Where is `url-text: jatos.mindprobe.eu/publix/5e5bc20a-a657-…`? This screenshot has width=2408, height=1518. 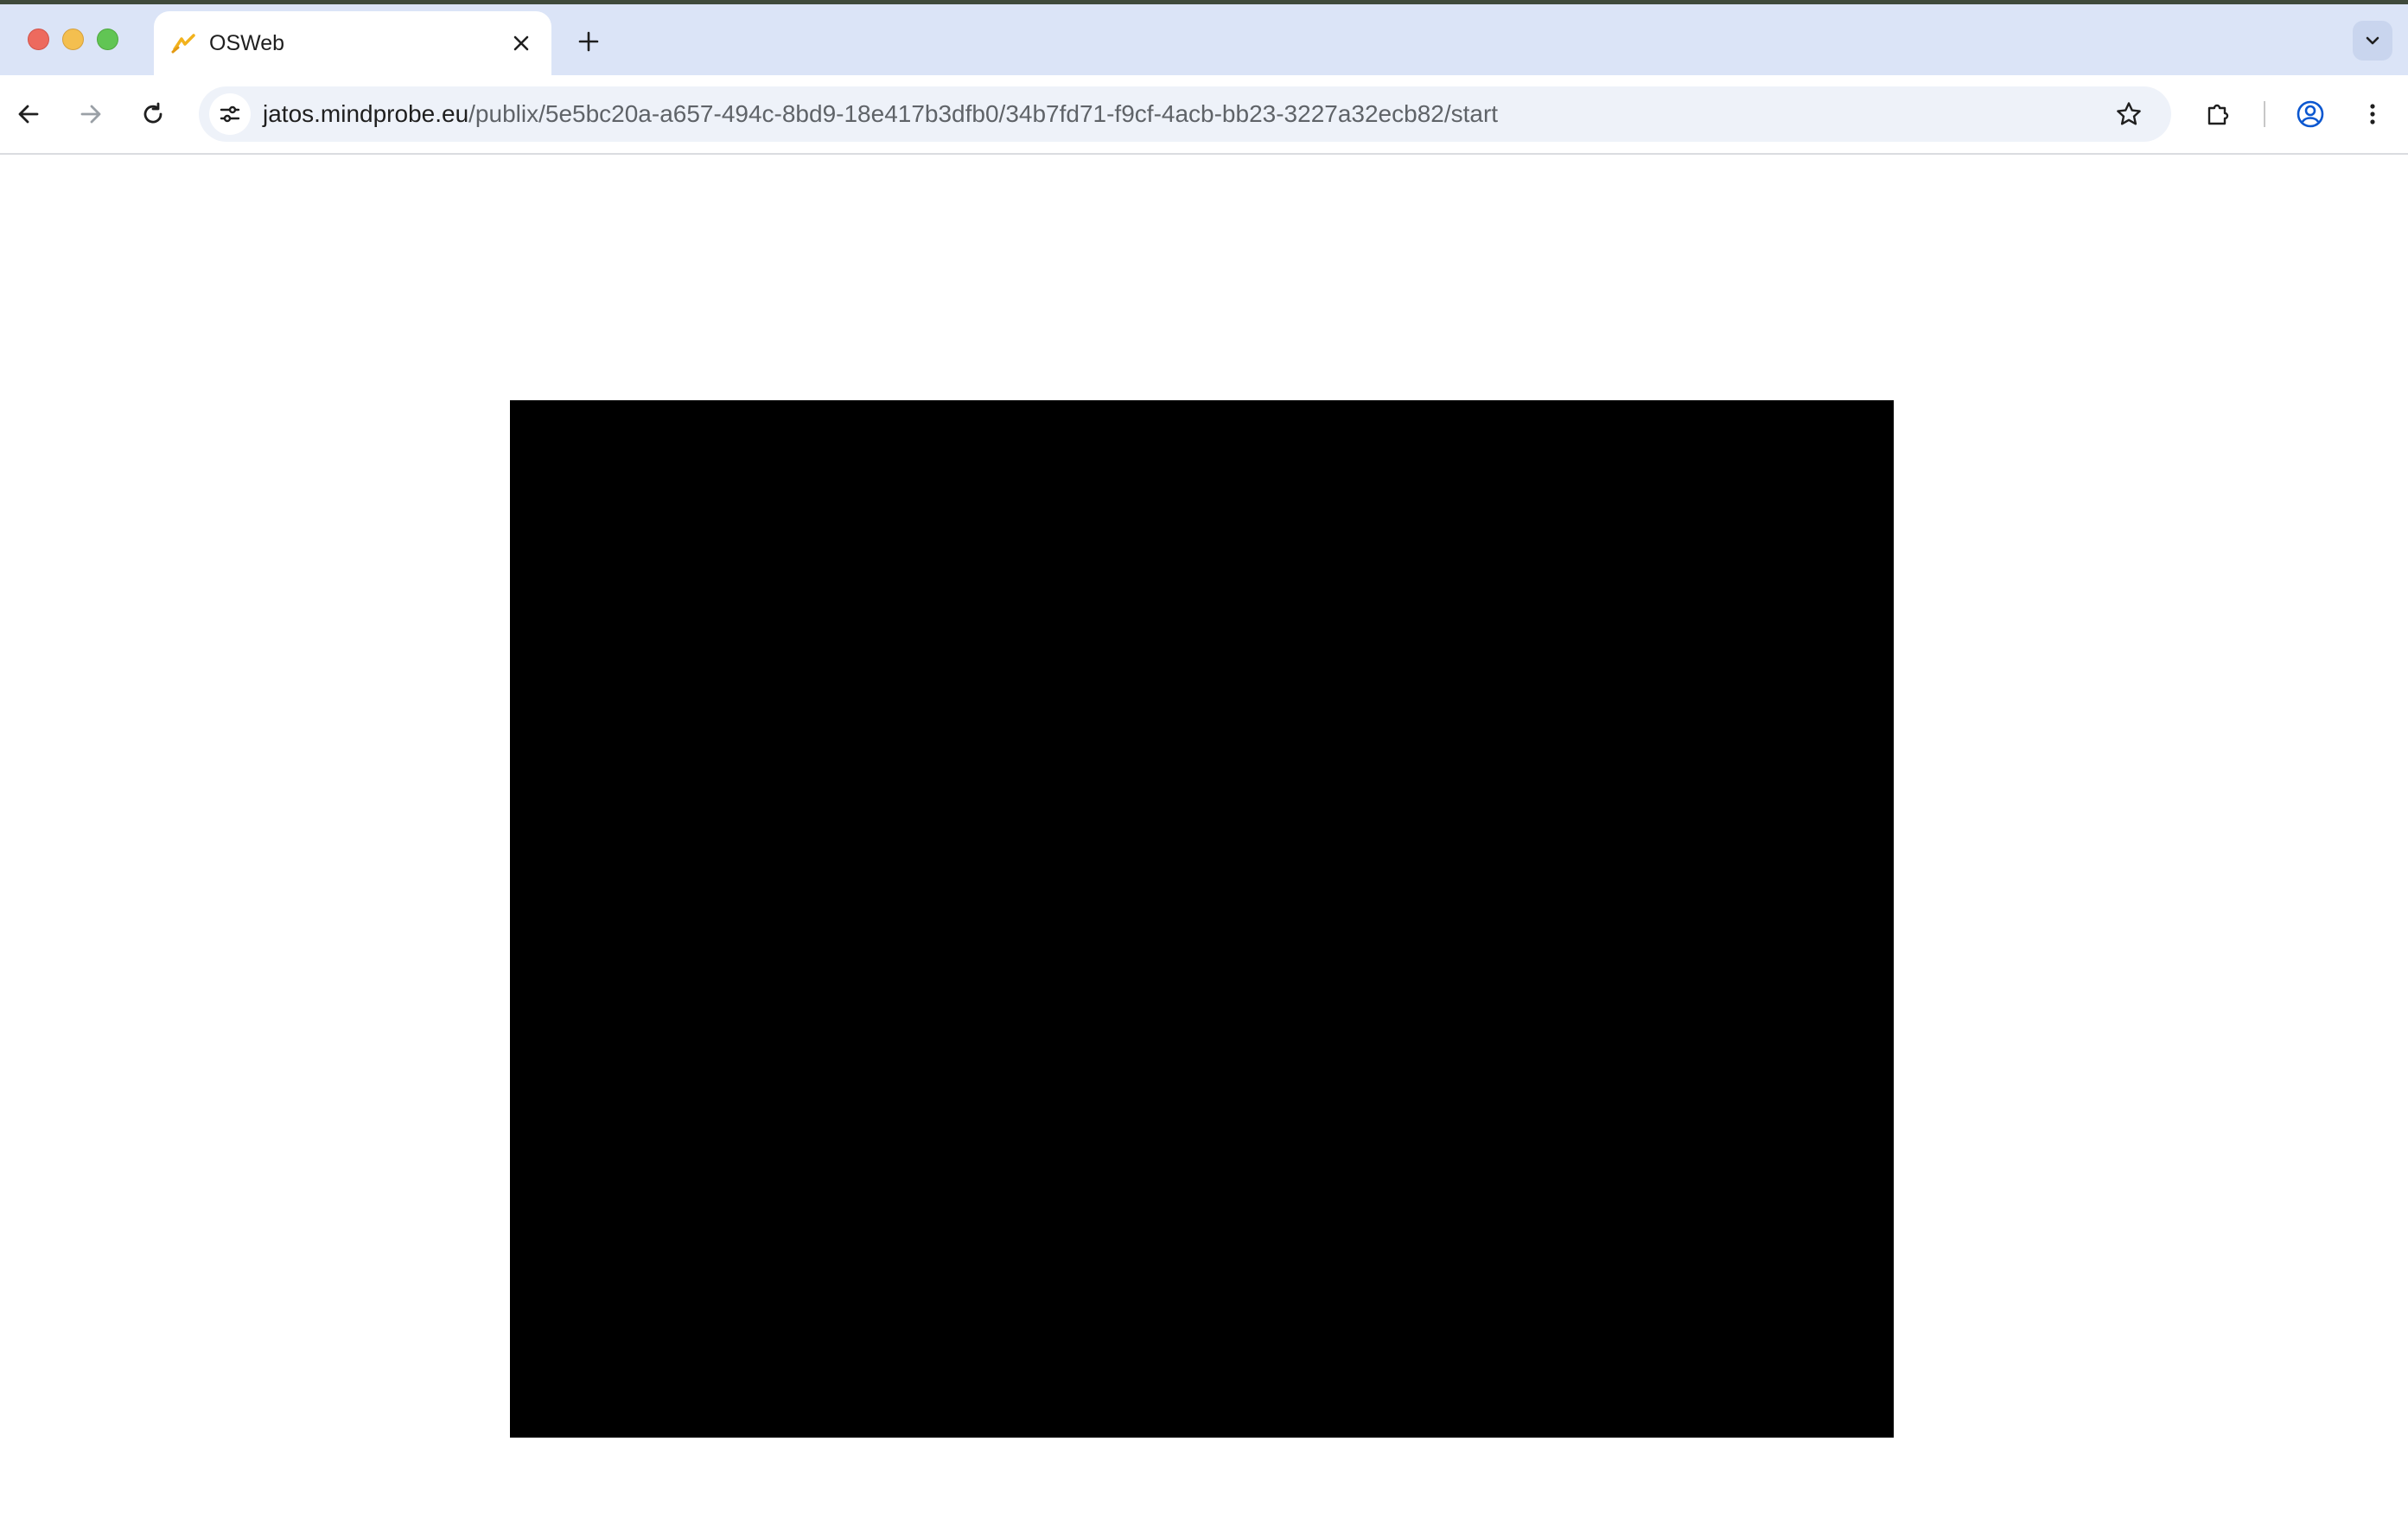 url-text: jatos.mindprobe.eu/publix/5e5bc20a-a657-… is located at coordinates (880, 114).